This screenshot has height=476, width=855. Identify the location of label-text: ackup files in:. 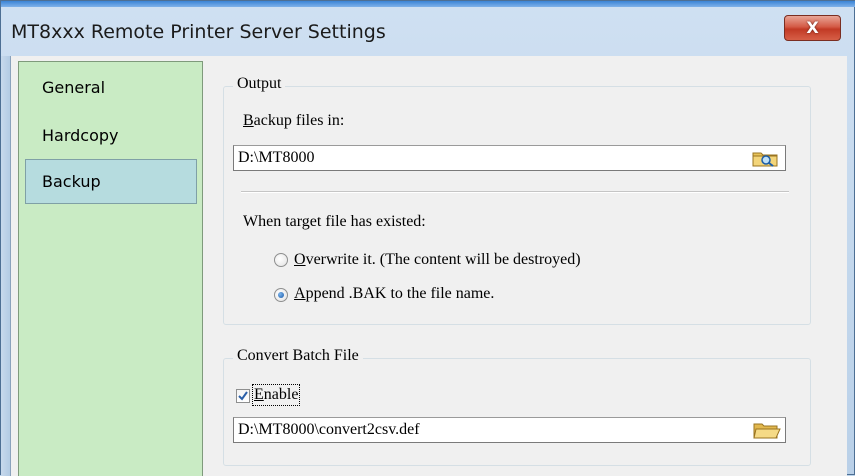
(299, 120).